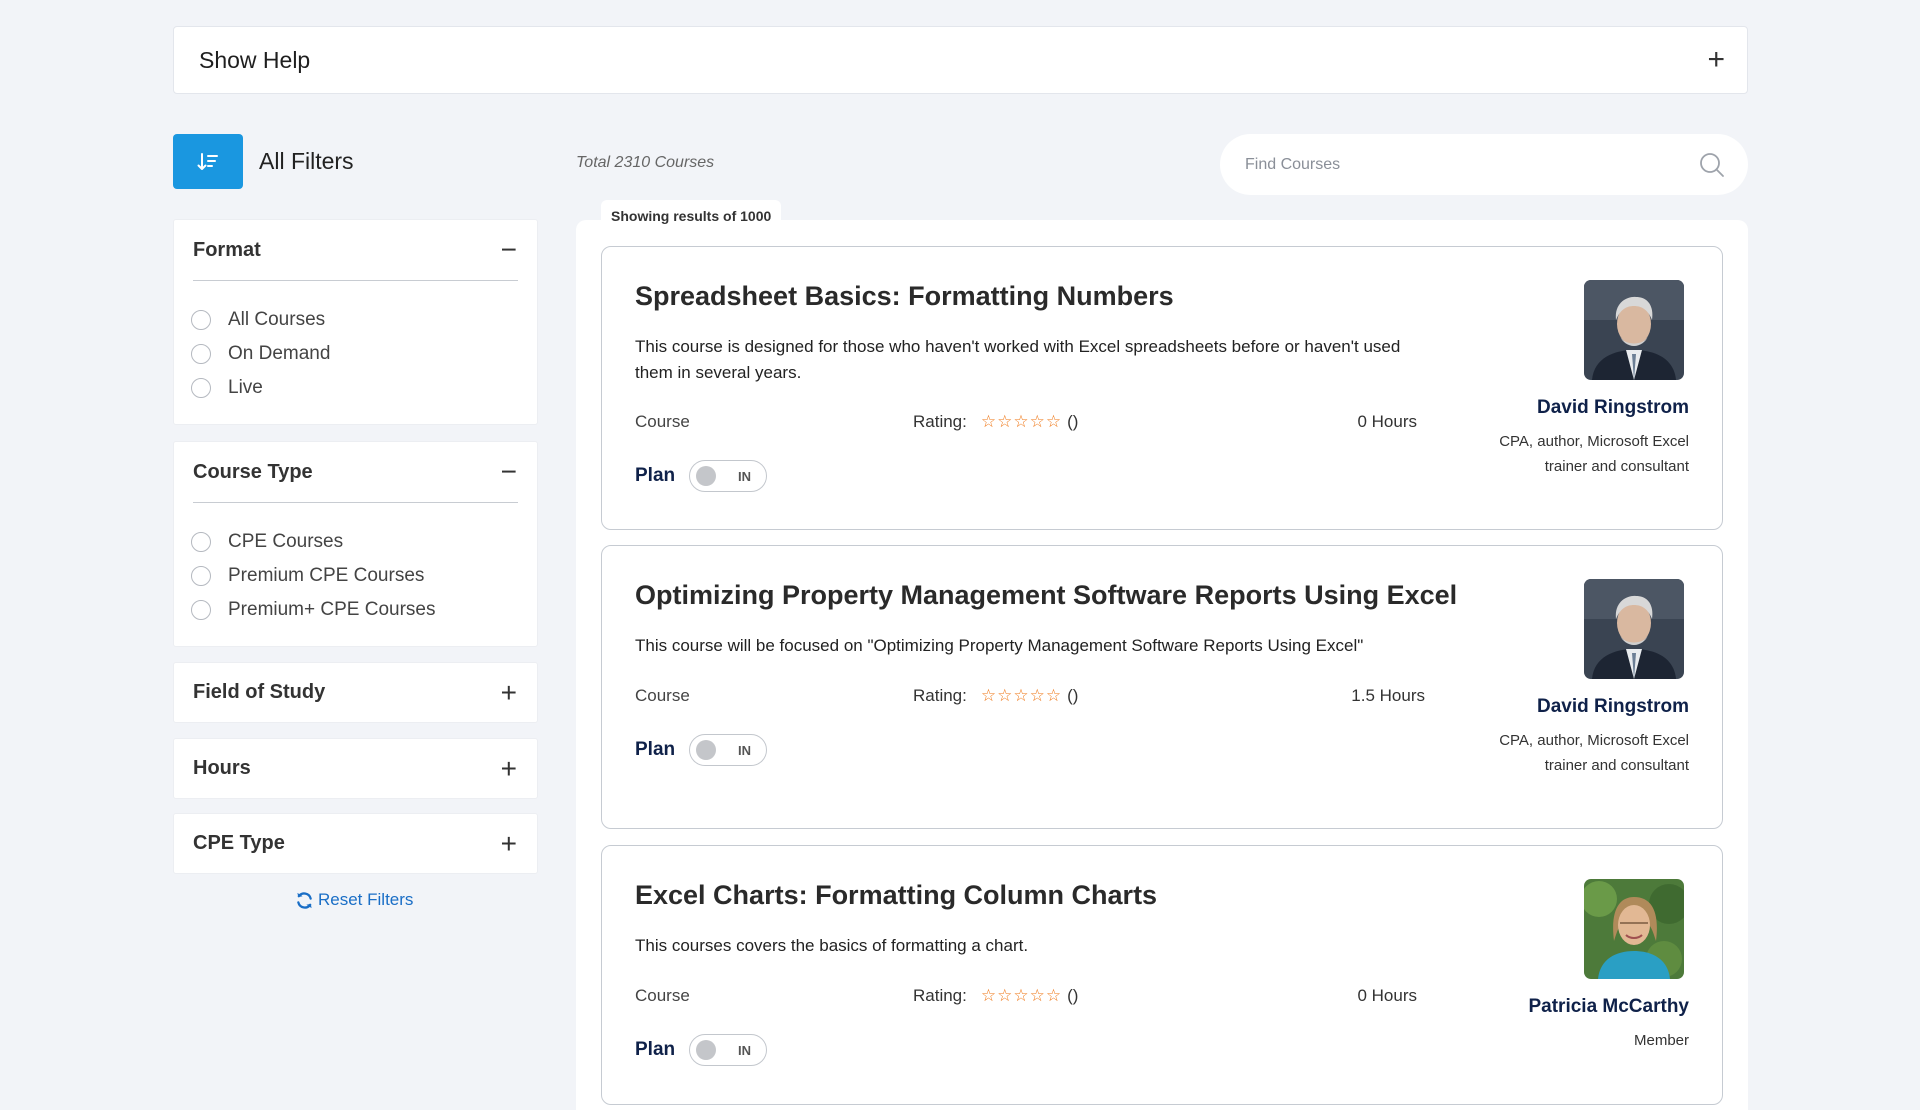  I want to click on course-hours: 1.5 Hours, so click(1388, 695).